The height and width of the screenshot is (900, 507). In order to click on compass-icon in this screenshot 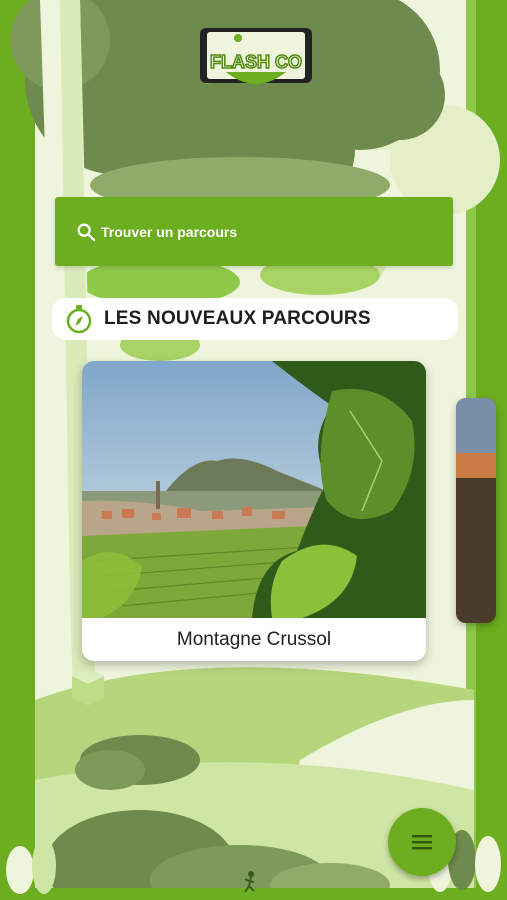, I will do `click(79, 319)`.